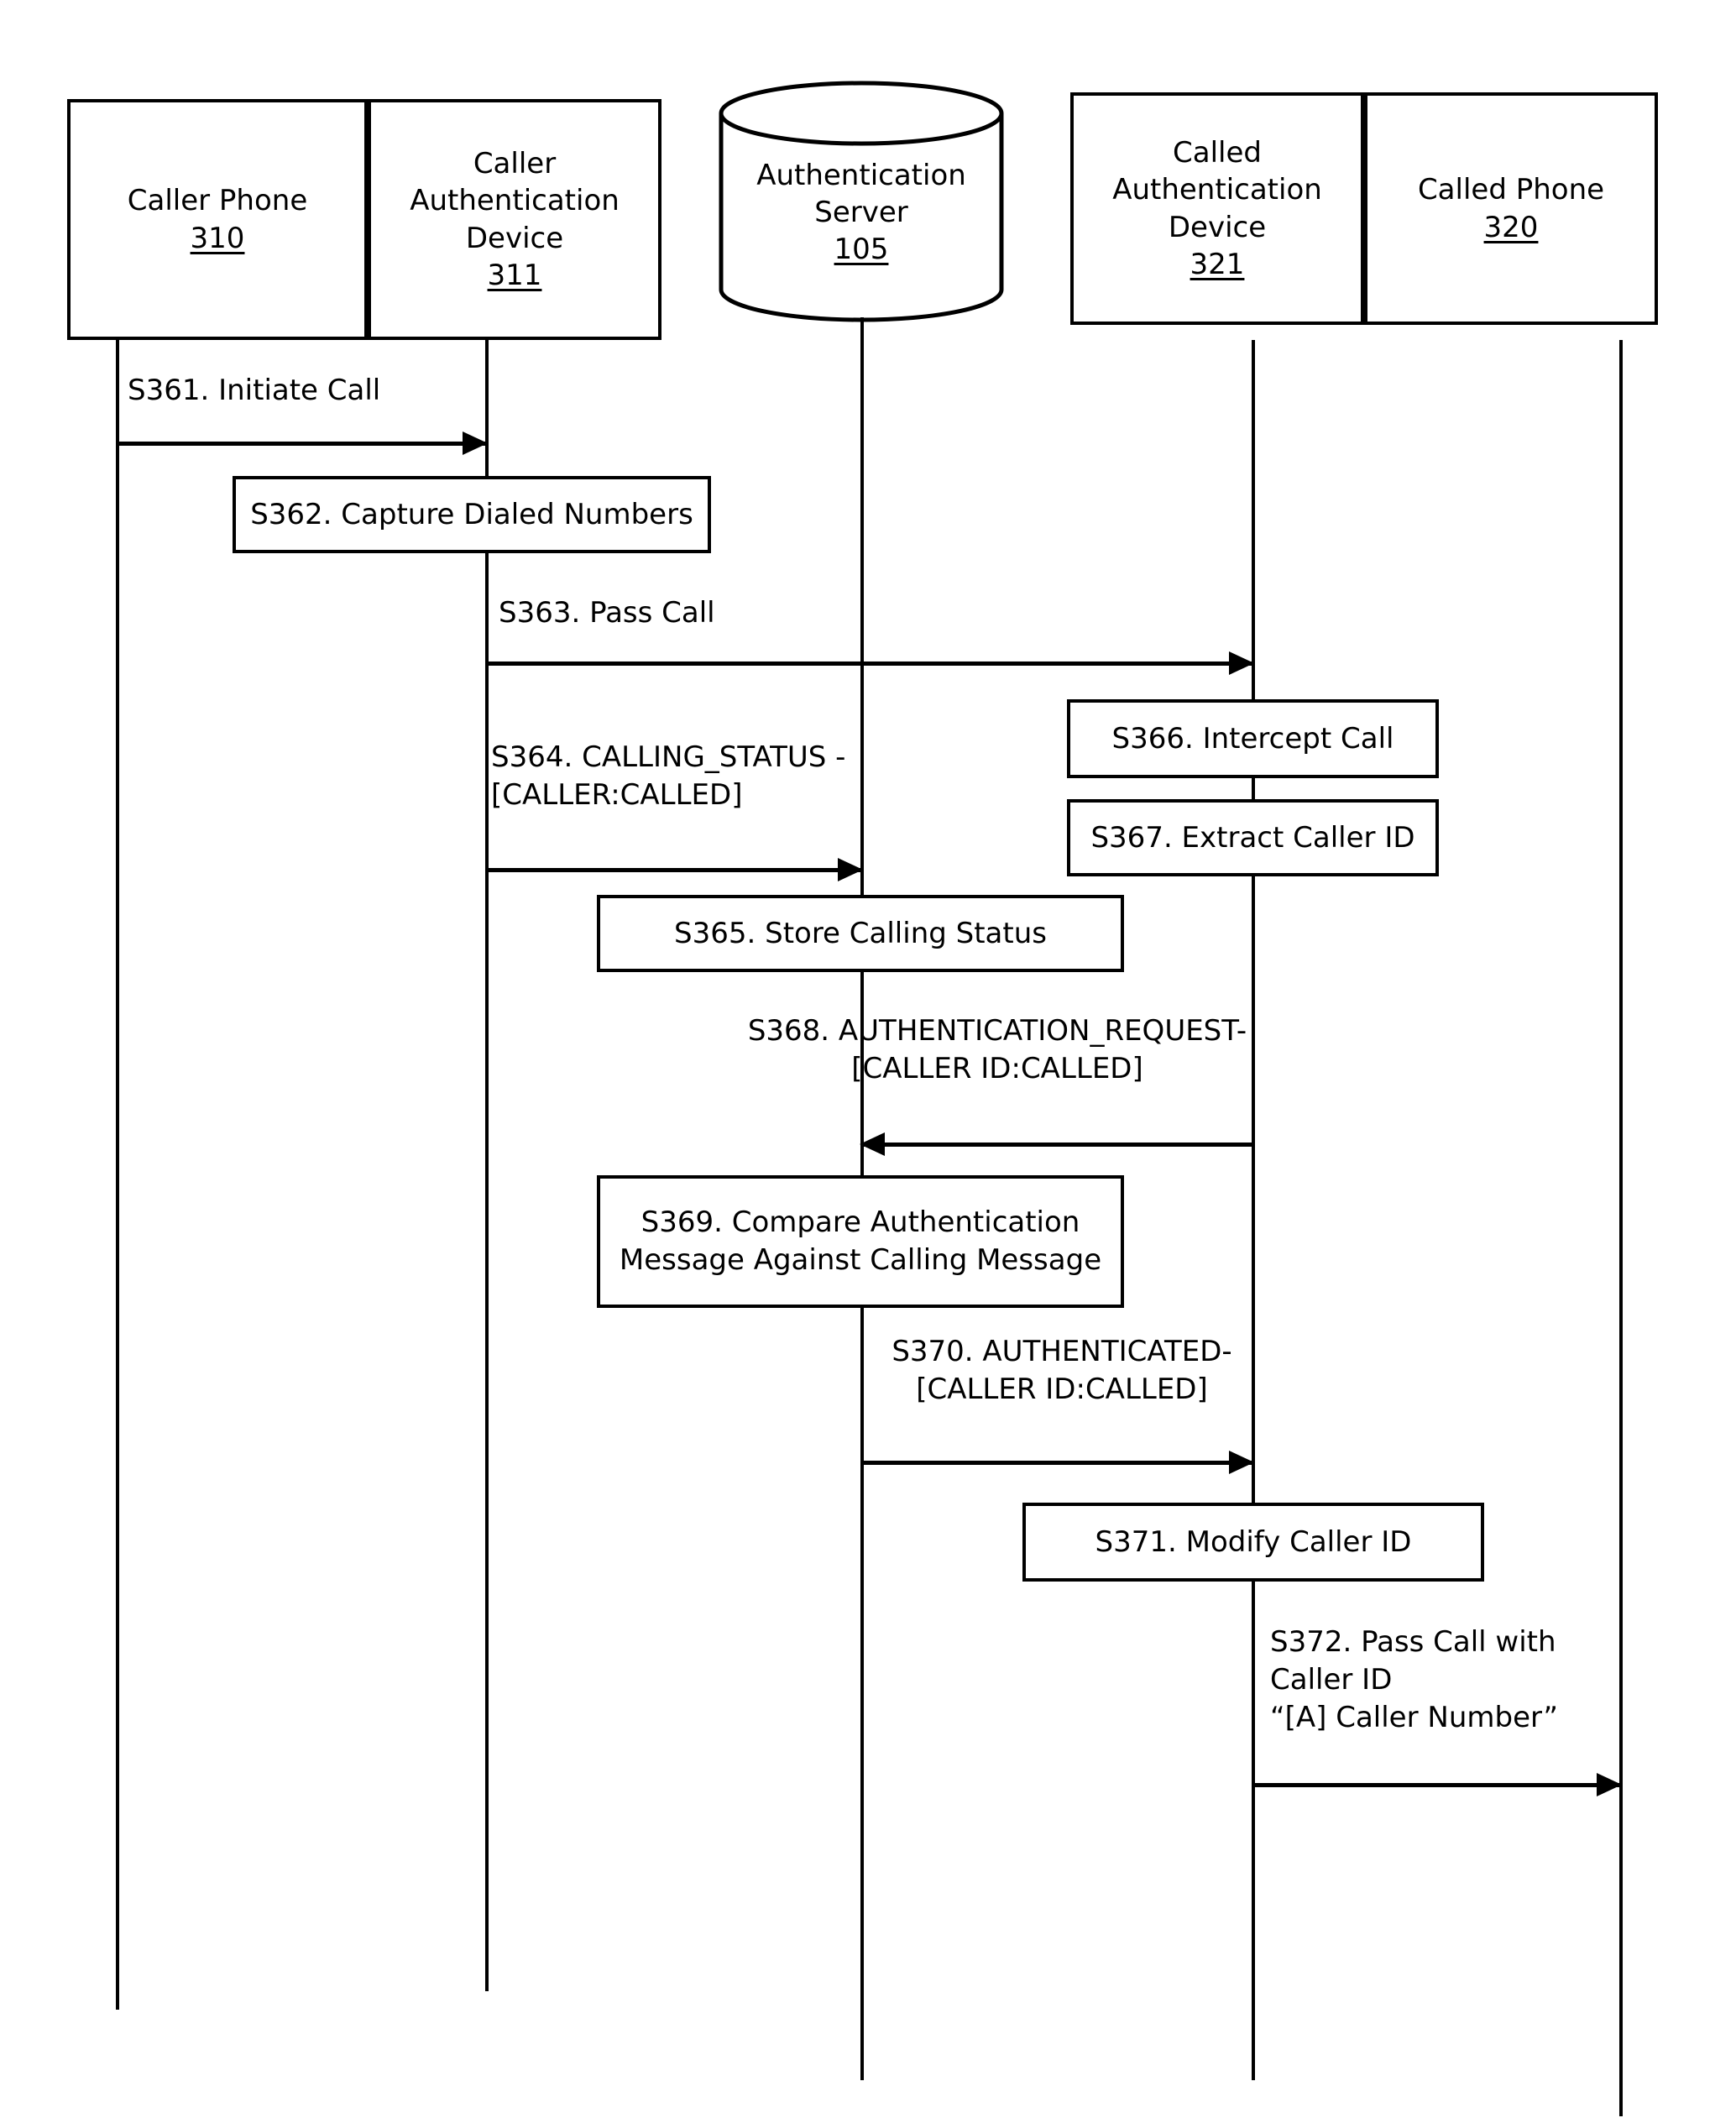 The height and width of the screenshot is (2123, 1736). I want to click on participant-caller-phone: Caller Phone 310, so click(217, 219).